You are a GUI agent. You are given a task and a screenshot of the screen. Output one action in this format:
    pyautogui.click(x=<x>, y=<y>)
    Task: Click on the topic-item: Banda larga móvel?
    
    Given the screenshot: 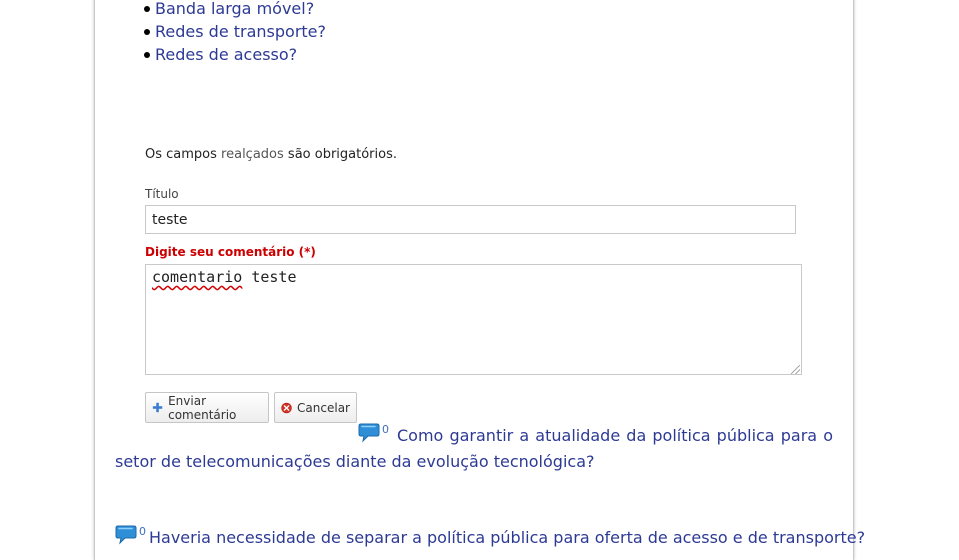 What is the action you would take?
    pyautogui.click(x=234, y=10)
    